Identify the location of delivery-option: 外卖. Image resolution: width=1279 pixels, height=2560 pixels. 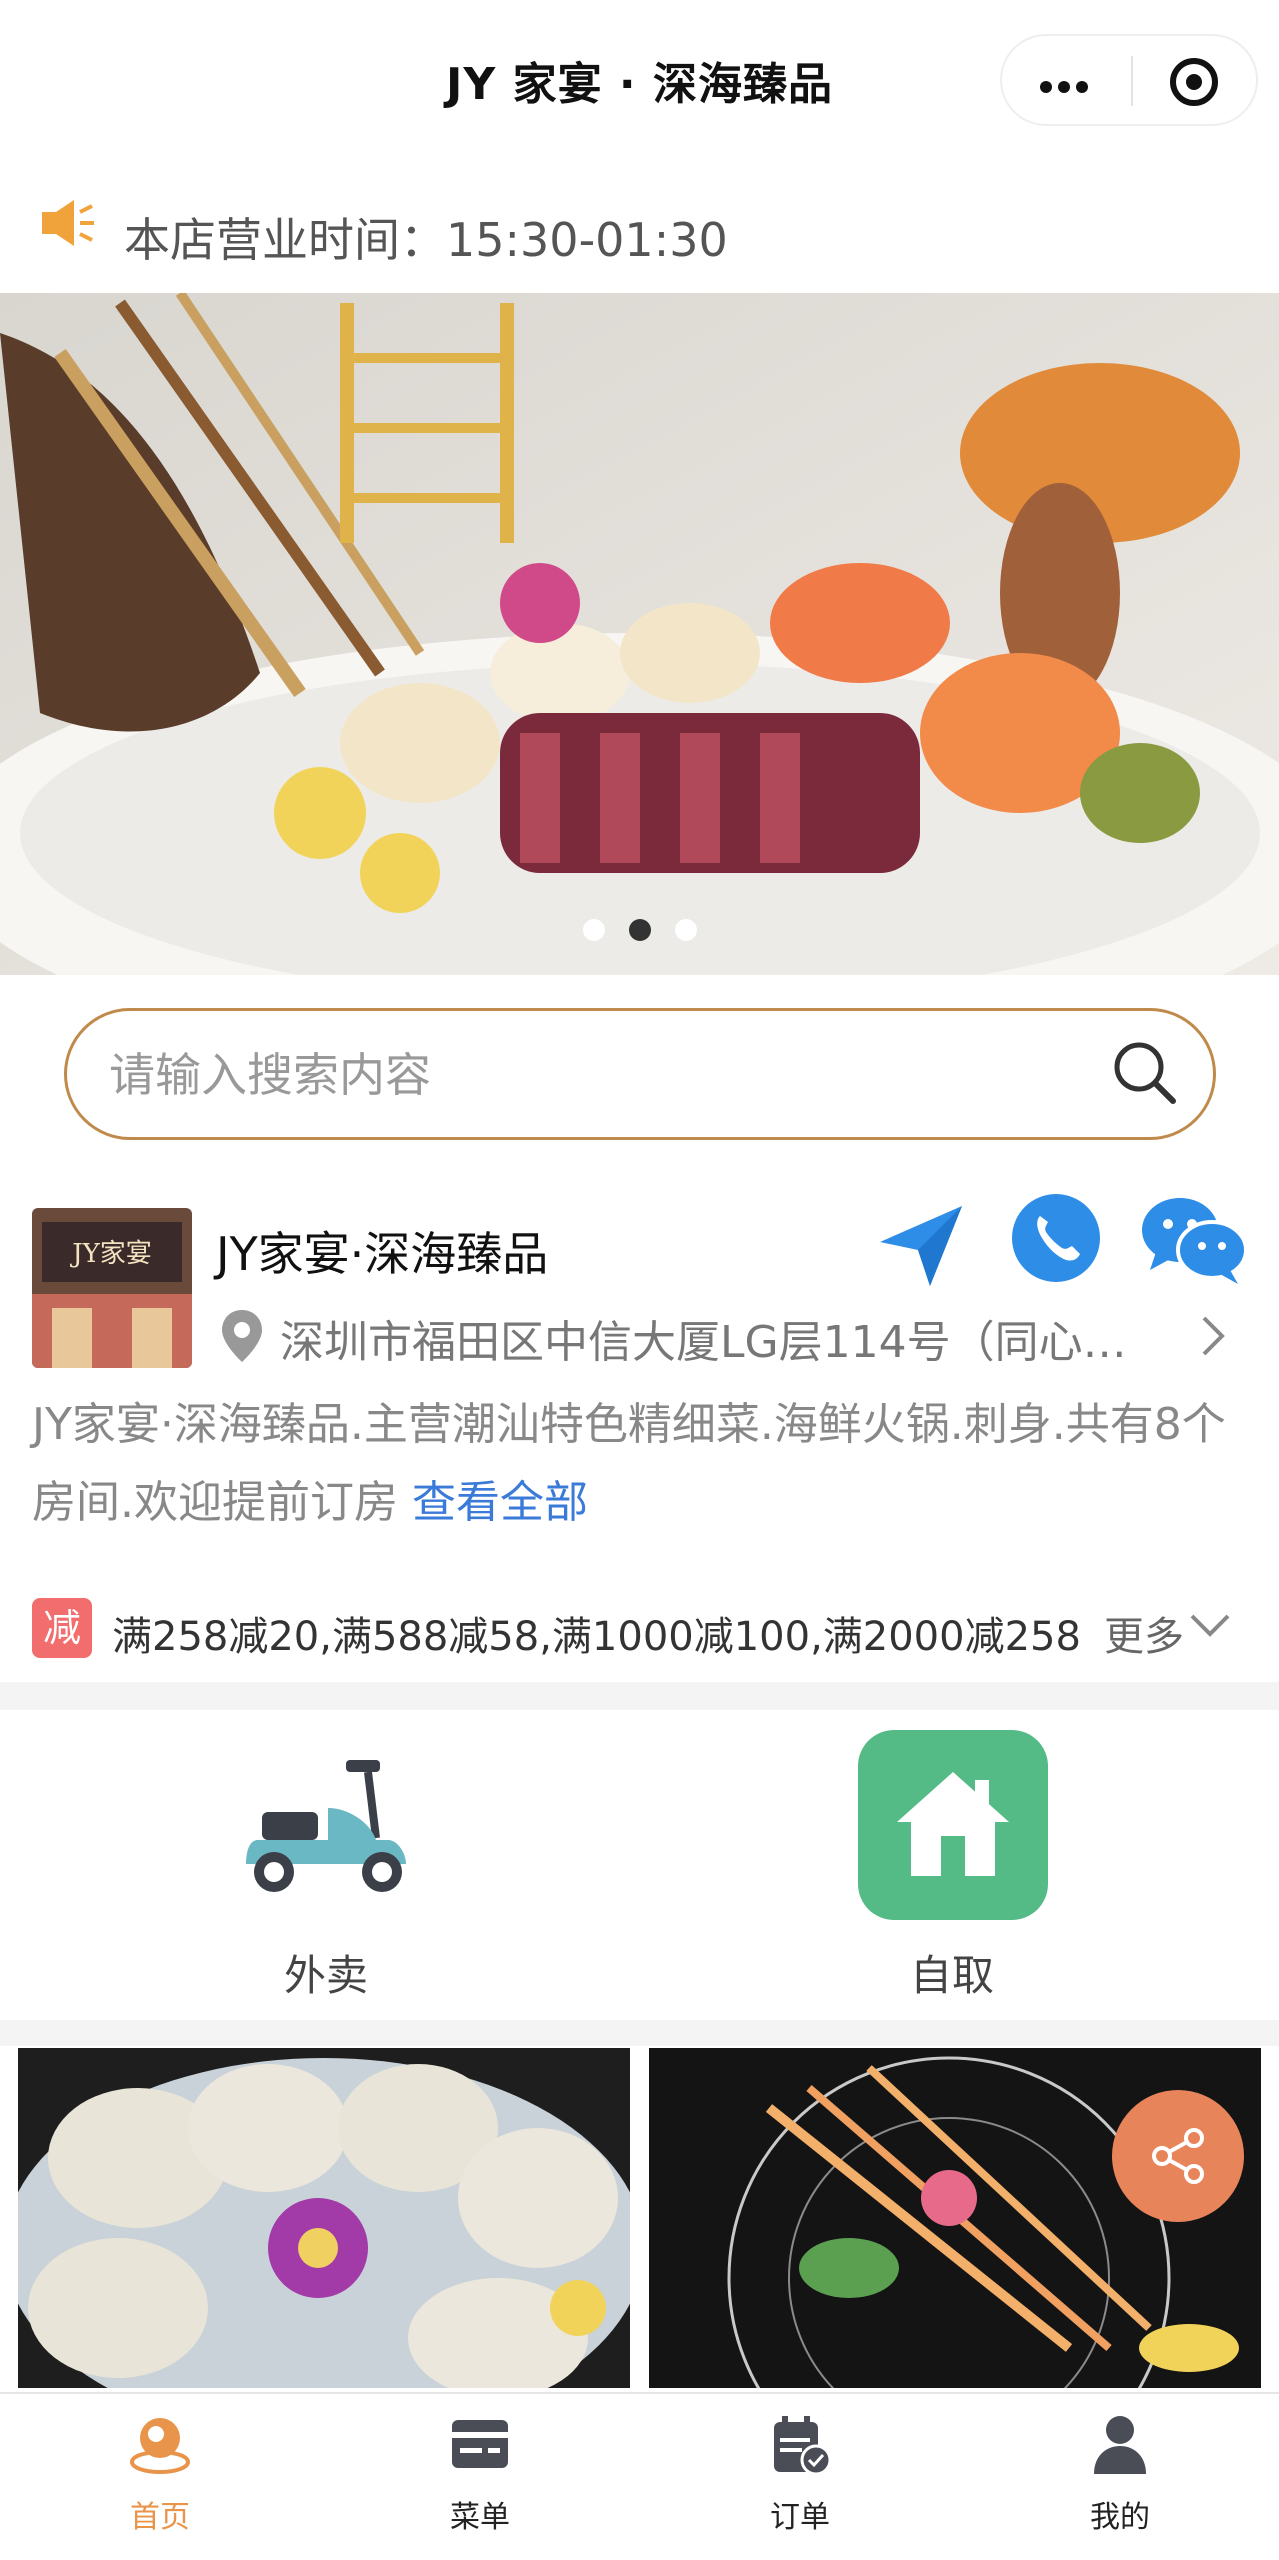
(326, 1865).